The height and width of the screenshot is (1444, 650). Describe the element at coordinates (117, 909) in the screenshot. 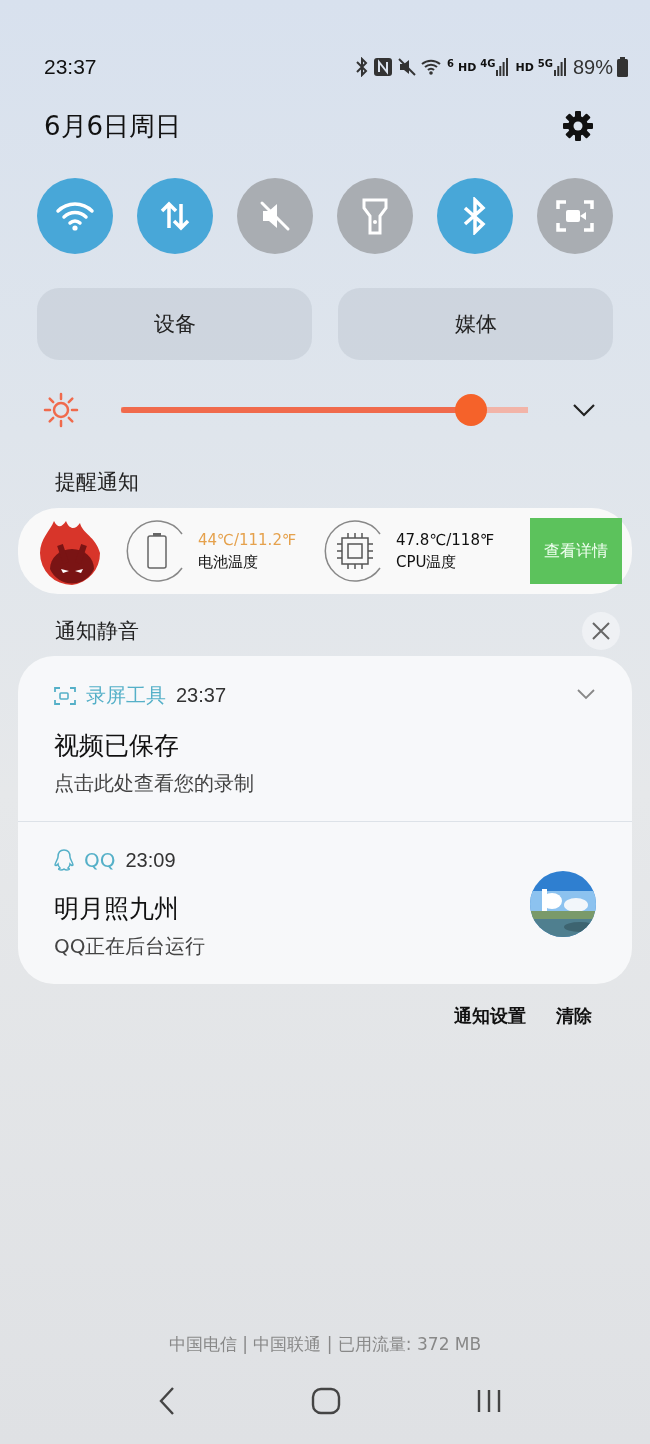

I see `notification-title: 明月照九州` at that location.